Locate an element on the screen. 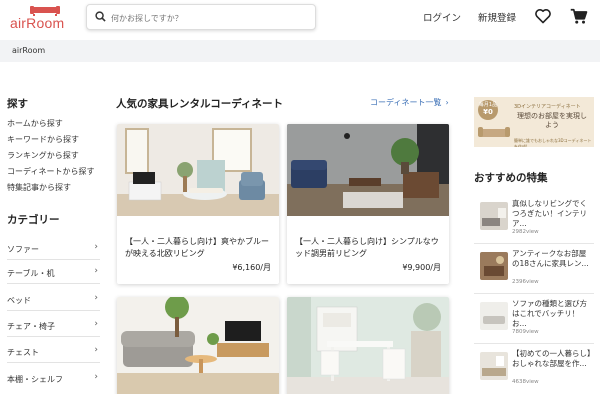  search-link-home: ホームから探す is located at coordinates (35, 123).